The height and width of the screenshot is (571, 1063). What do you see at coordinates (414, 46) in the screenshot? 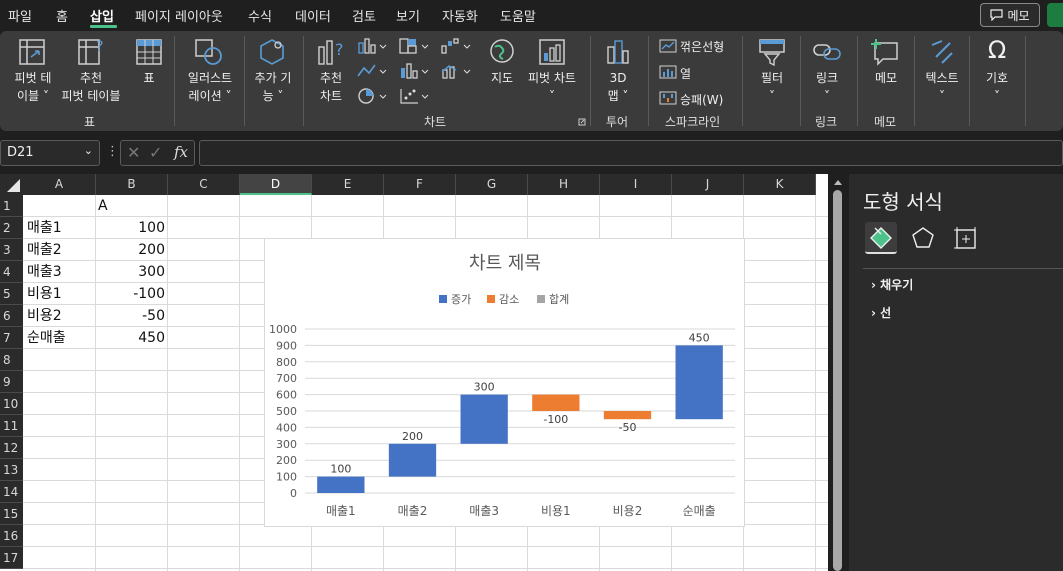
I see `hierarchy-chart-icon` at bounding box center [414, 46].